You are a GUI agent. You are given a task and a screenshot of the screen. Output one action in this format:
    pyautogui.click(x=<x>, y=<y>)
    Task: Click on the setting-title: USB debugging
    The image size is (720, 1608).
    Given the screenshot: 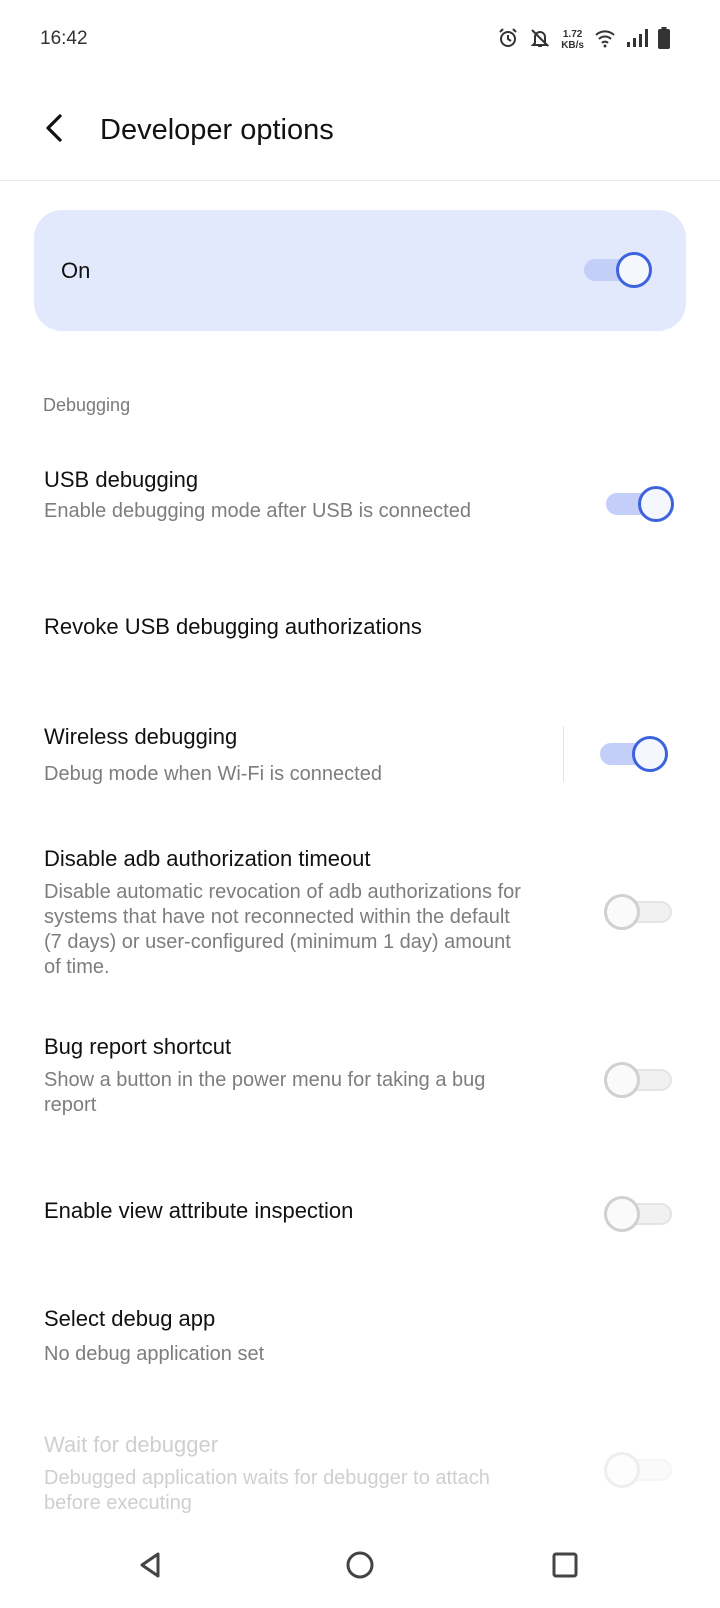 What is the action you would take?
    pyautogui.click(x=121, y=479)
    